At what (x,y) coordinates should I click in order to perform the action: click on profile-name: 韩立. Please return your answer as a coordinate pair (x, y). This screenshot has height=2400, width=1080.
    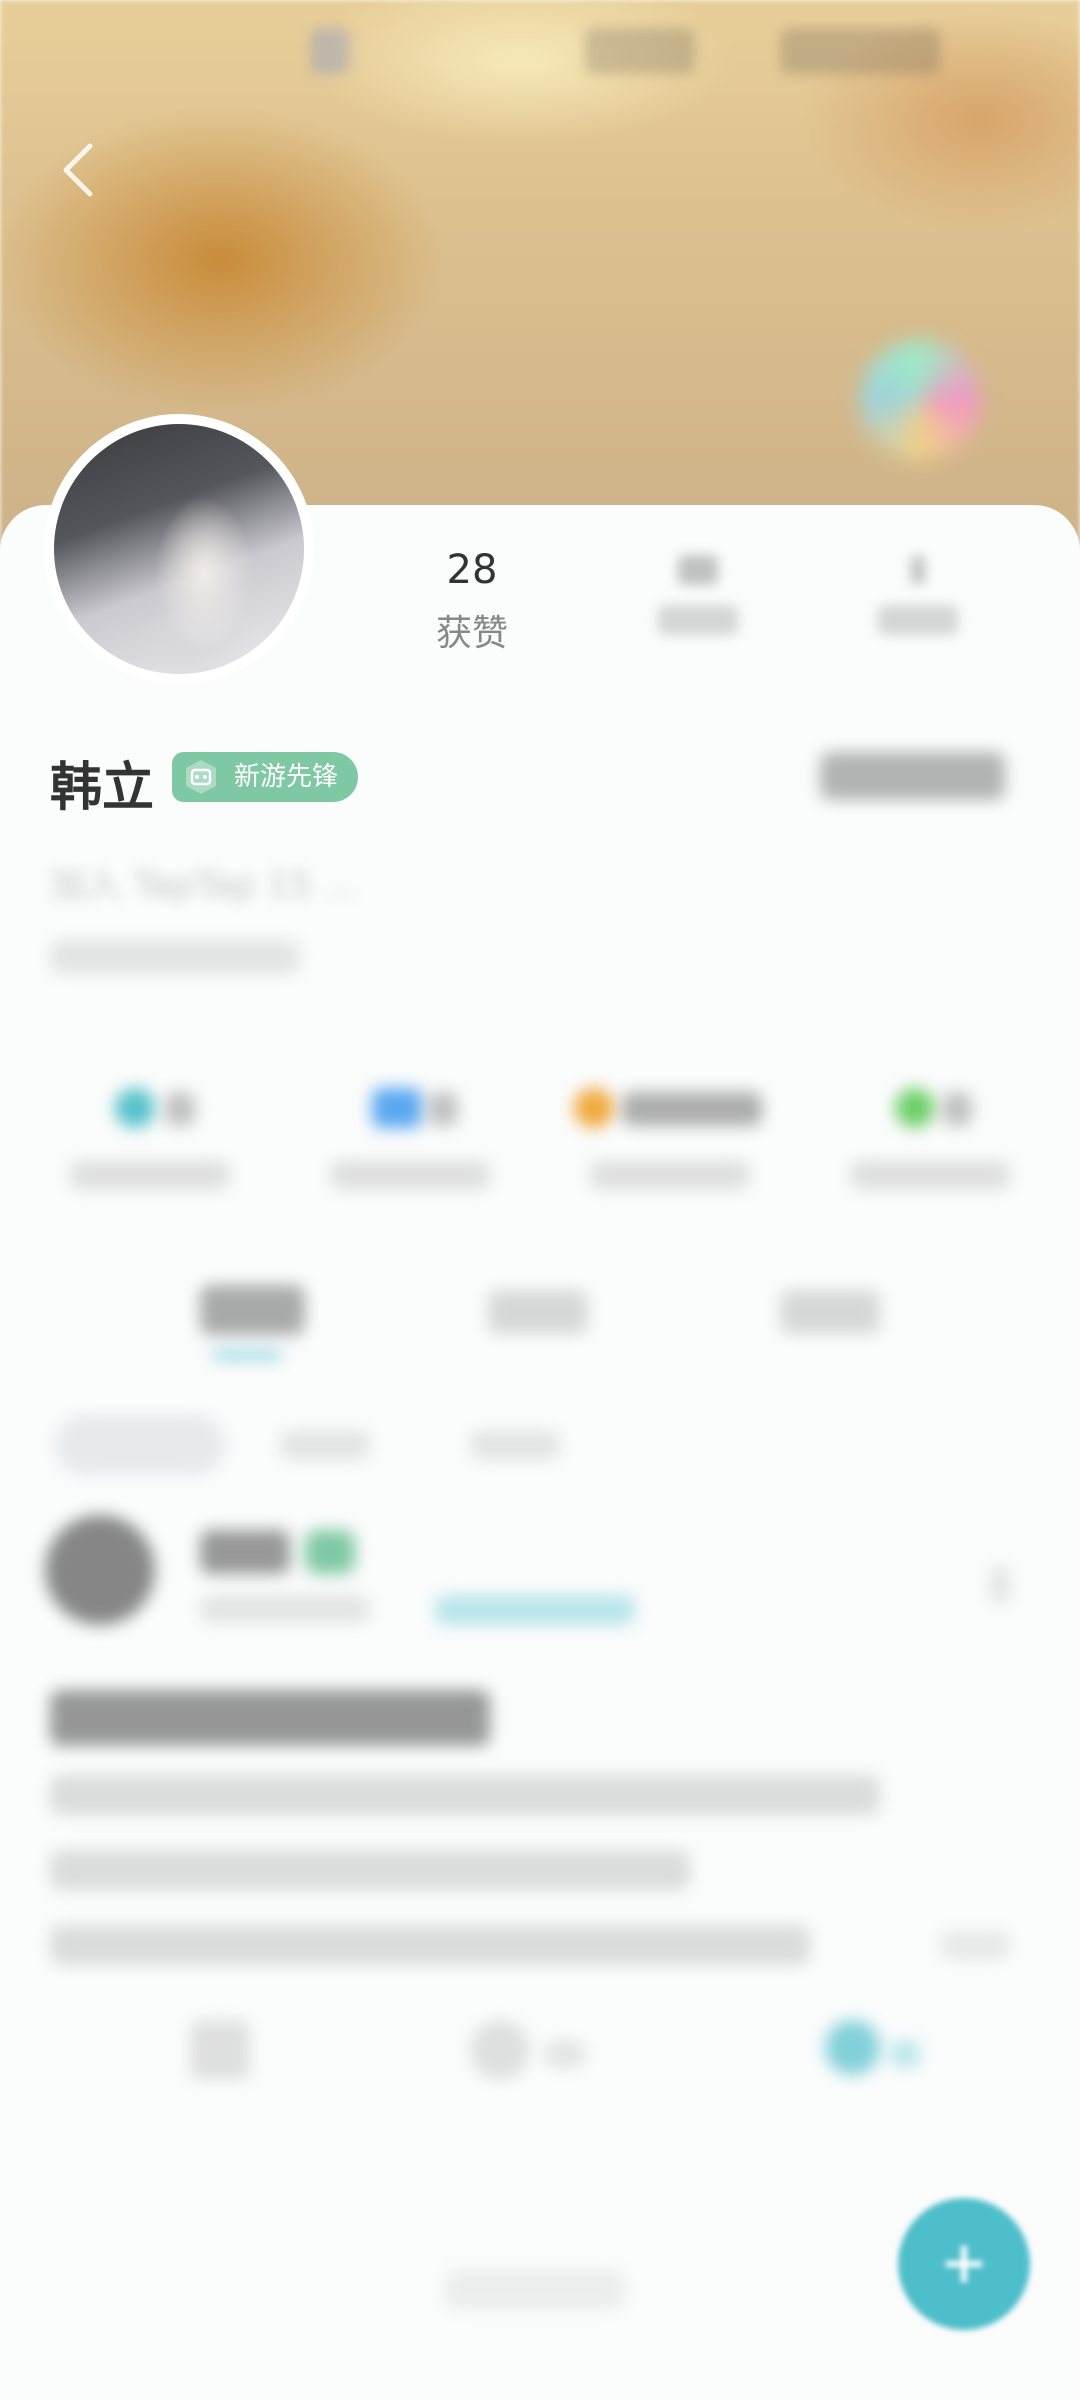
    Looking at the image, I should click on (102, 787).